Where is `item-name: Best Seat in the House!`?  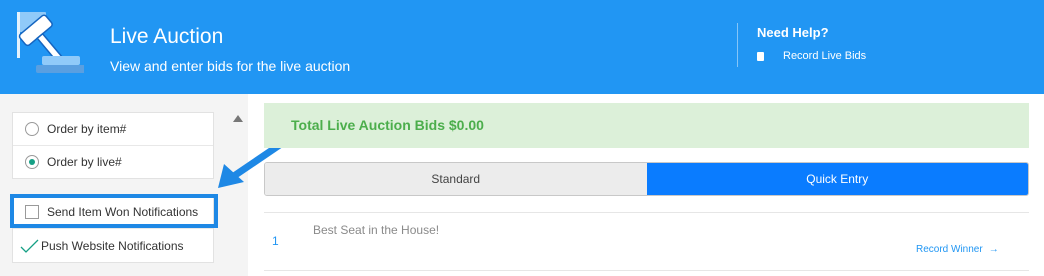
item-name: Best Seat in the House! is located at coordinates (376, 230).